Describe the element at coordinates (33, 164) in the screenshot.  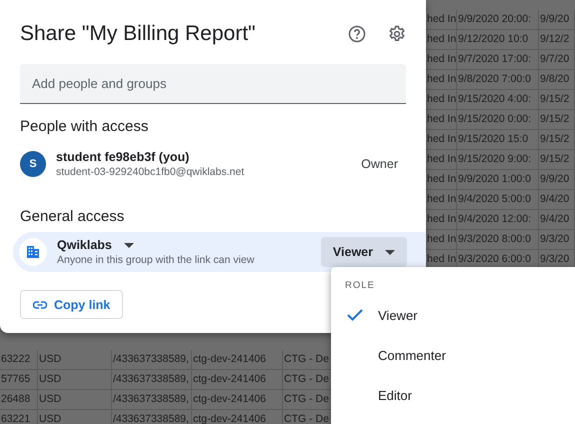
I see `avatar: S` at that location.